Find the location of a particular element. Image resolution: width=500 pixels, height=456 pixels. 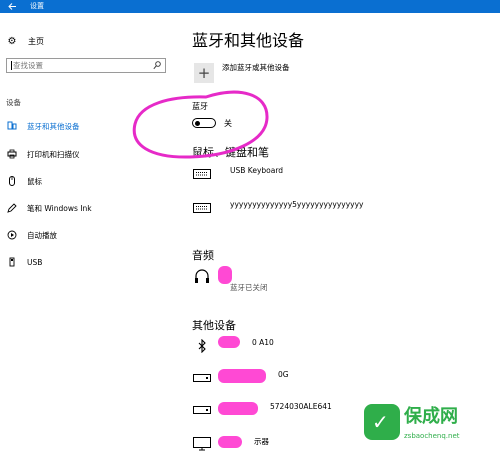

watermark-logo: ✓ 保成网 zsbaochenq.net is located at coordinates (428, 425).